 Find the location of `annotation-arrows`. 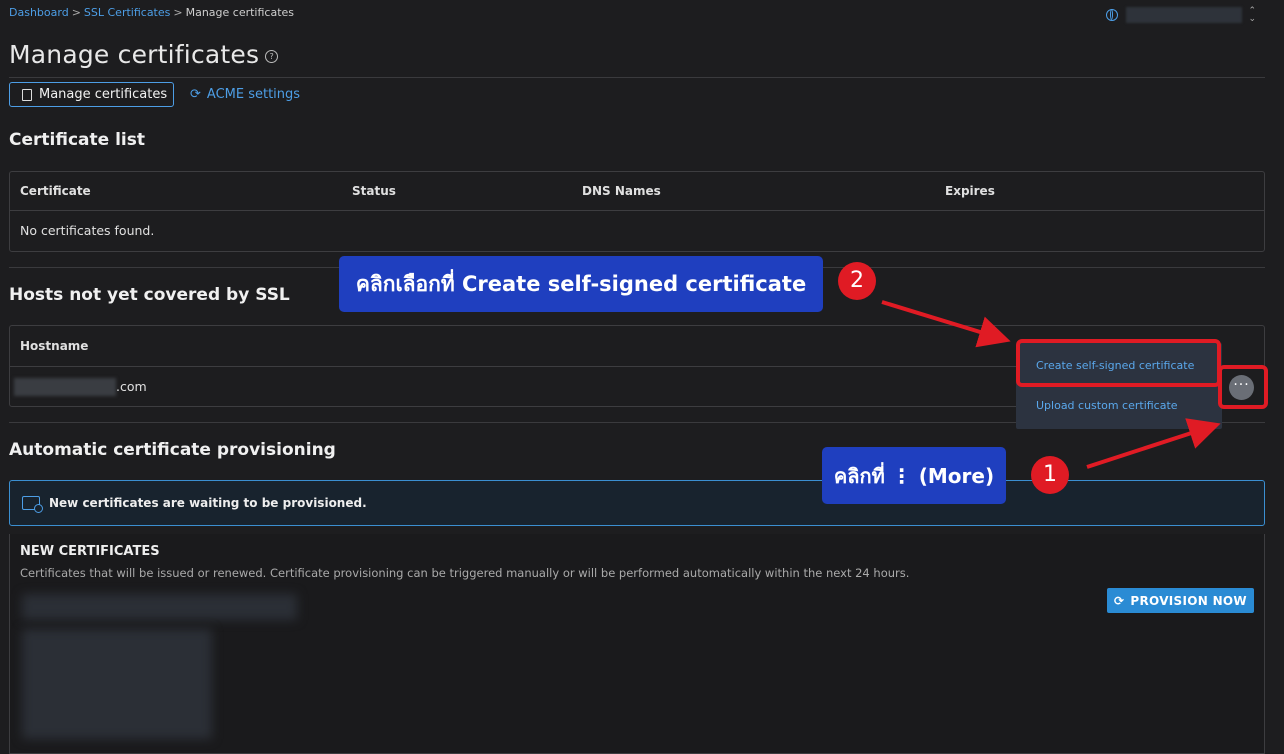

annotation-arrows is located at coordinates (1051, 384).